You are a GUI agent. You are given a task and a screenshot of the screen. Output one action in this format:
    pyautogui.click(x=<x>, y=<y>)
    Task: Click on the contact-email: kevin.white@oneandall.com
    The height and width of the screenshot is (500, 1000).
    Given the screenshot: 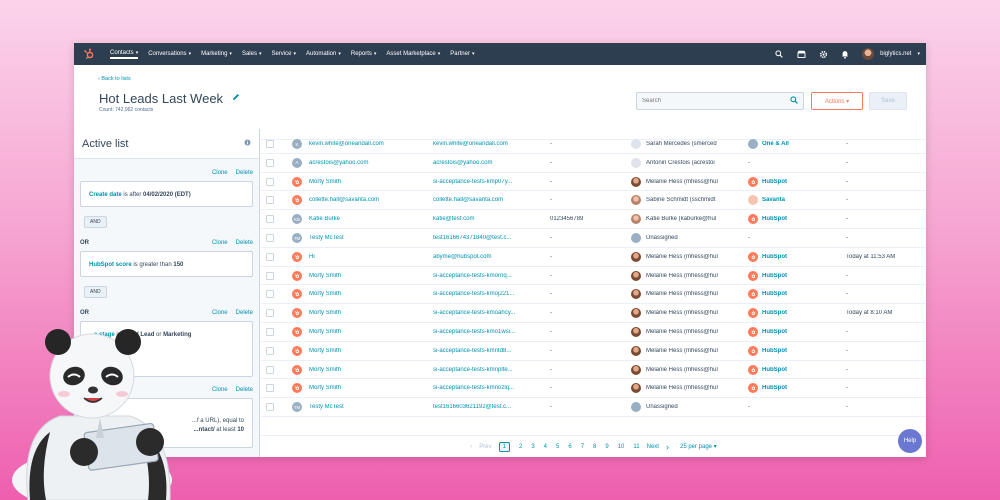 What is the action you would take?
    pyautogui.click(x=489, y=144)
    